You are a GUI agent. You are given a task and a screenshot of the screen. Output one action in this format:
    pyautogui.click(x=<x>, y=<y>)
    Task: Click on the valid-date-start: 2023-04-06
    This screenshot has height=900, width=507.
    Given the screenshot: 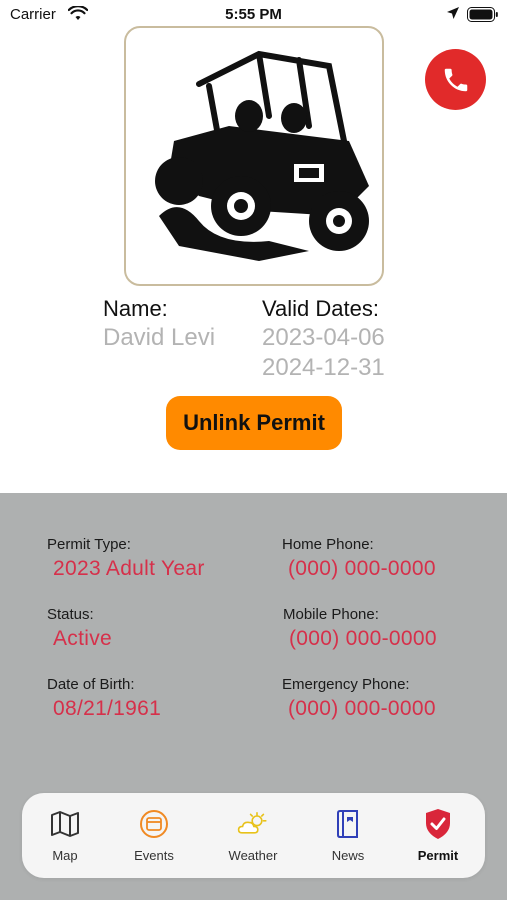 What is the action you would take?
    pyautogui.click(x=323, y=337)
    